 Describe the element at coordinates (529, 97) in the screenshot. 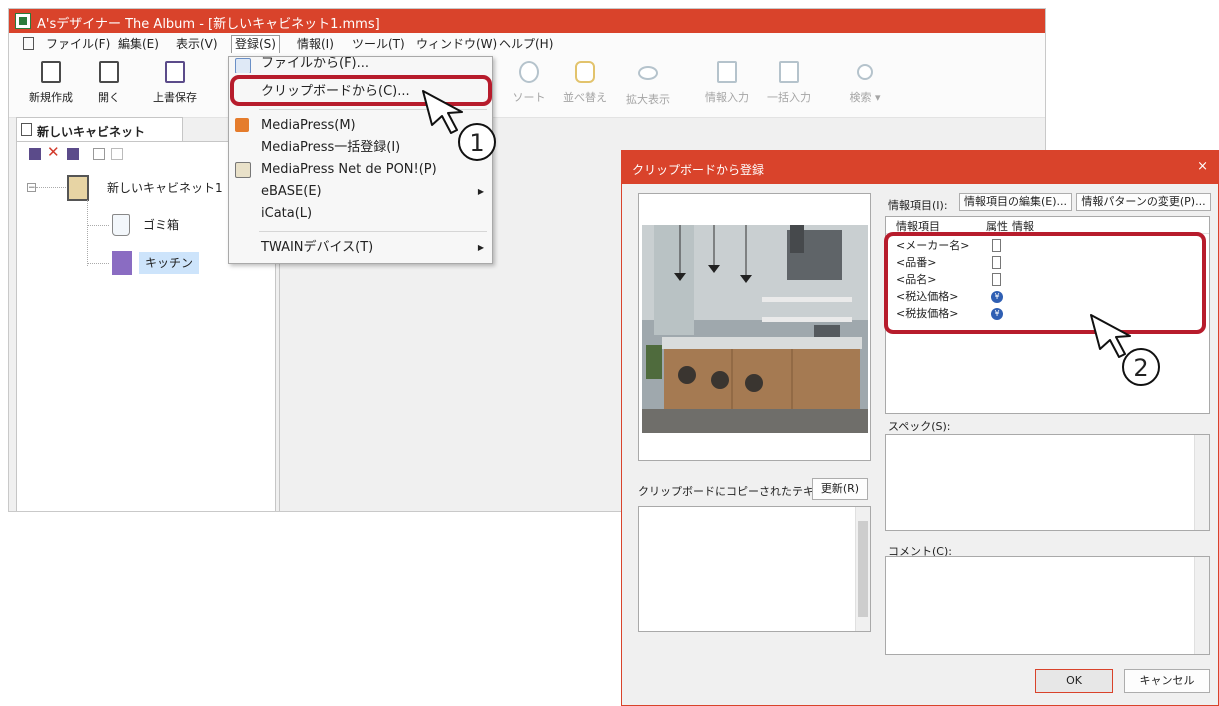

I see `sort-label: ソート` at that location.